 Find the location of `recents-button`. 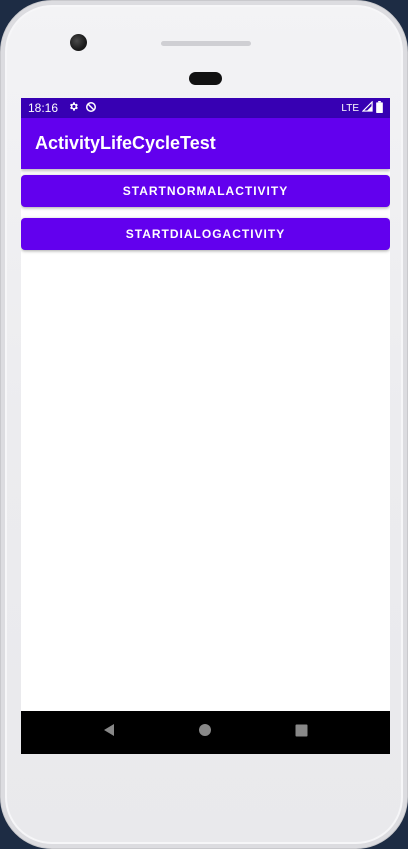

recents-button is located at coordinates (302, 733).